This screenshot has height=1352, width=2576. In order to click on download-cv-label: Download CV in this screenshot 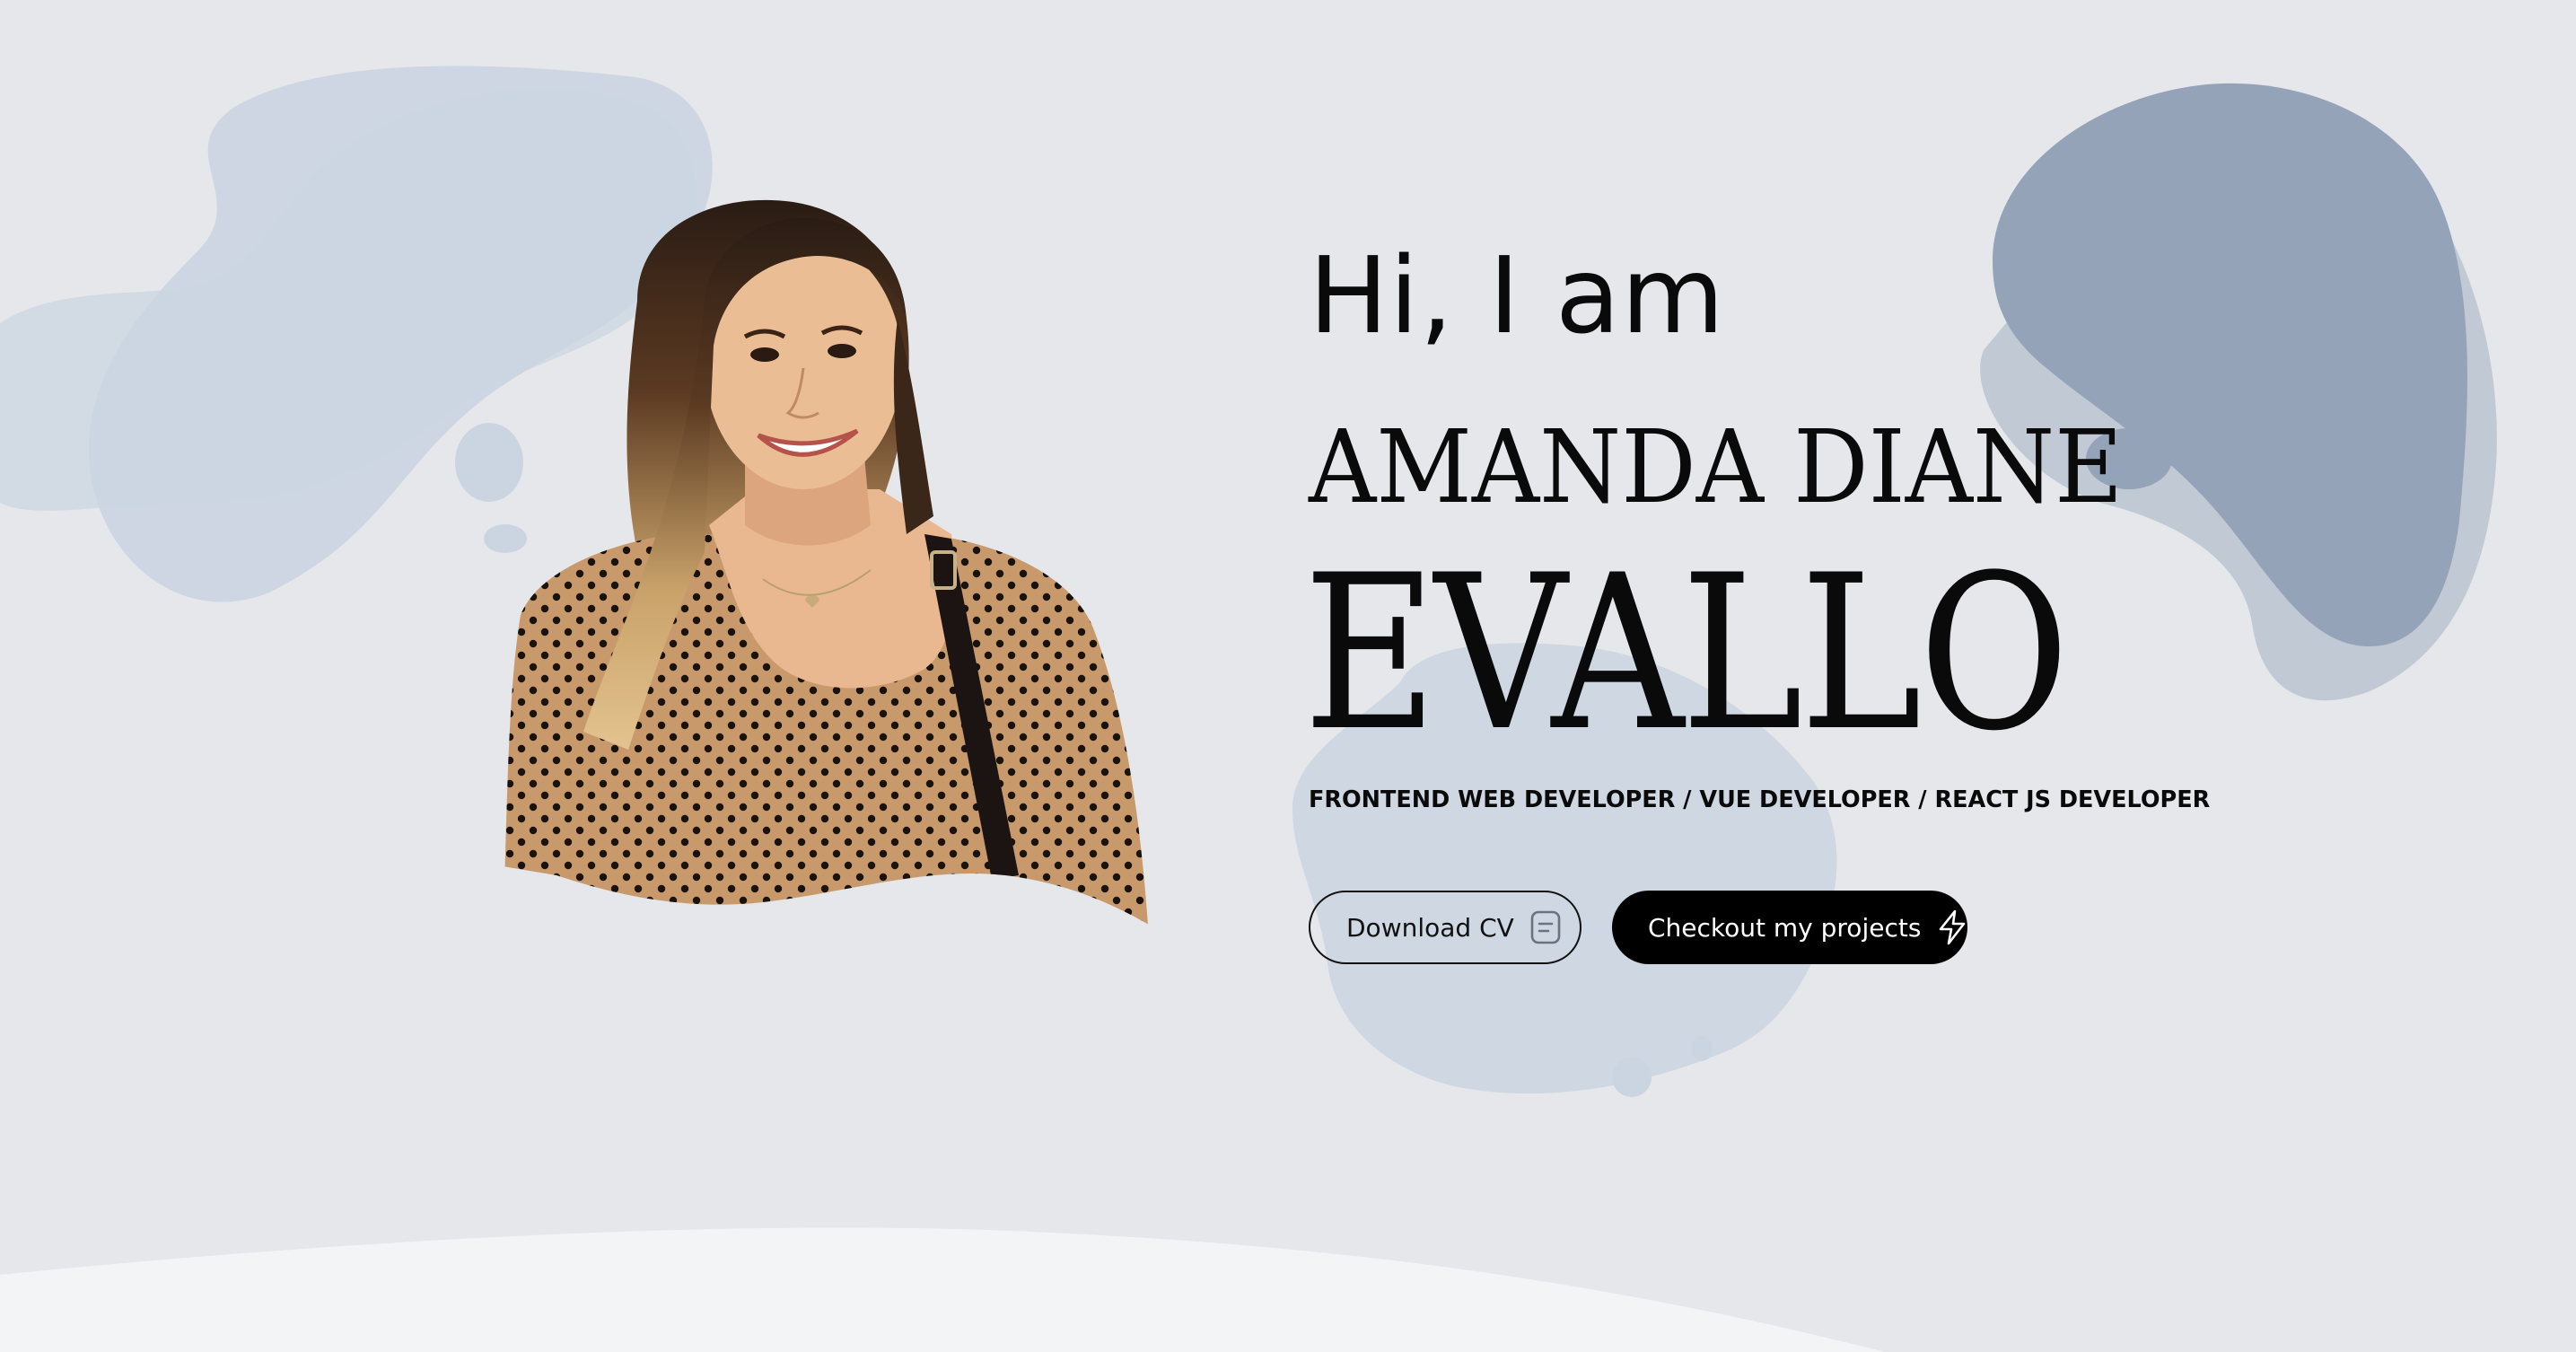, I will do `click(1430, 927)`.